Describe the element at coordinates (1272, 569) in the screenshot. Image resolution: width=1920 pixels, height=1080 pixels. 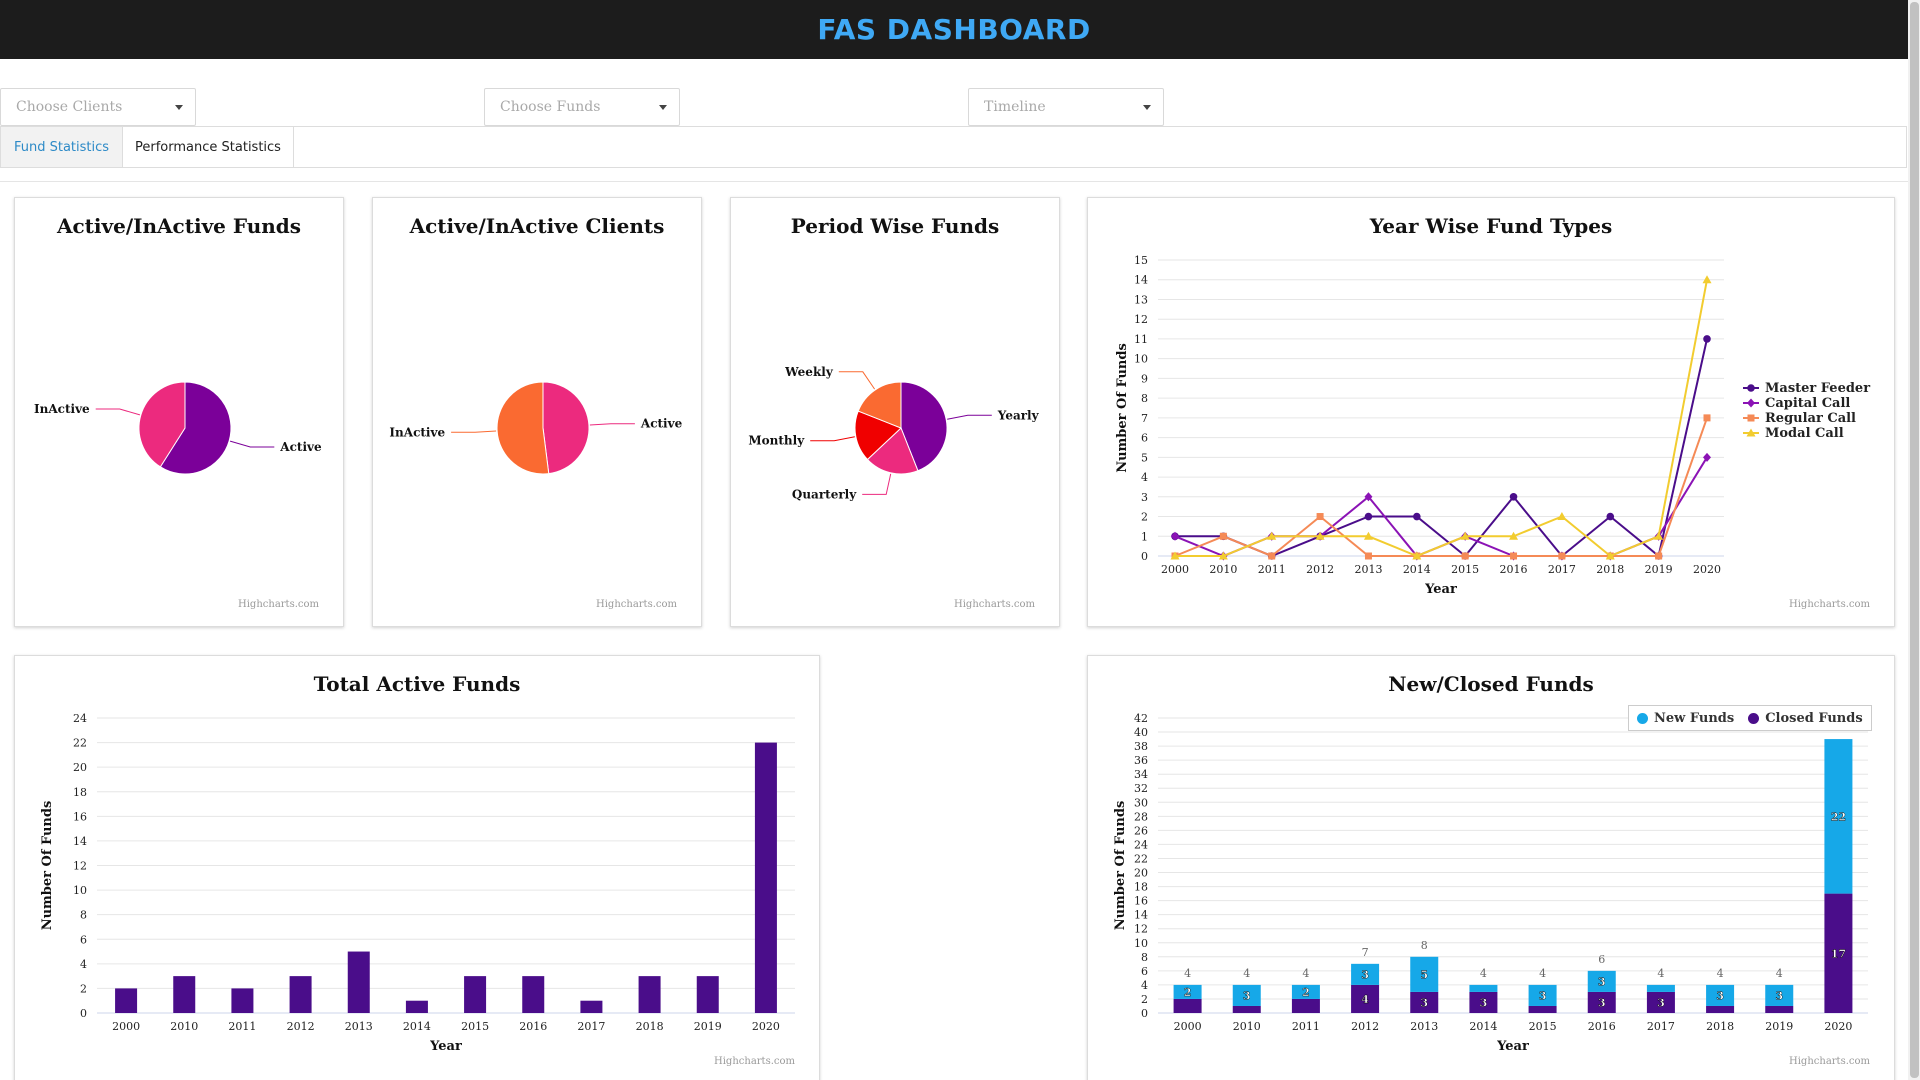
I see `x-tick-label: 2011` at that location.